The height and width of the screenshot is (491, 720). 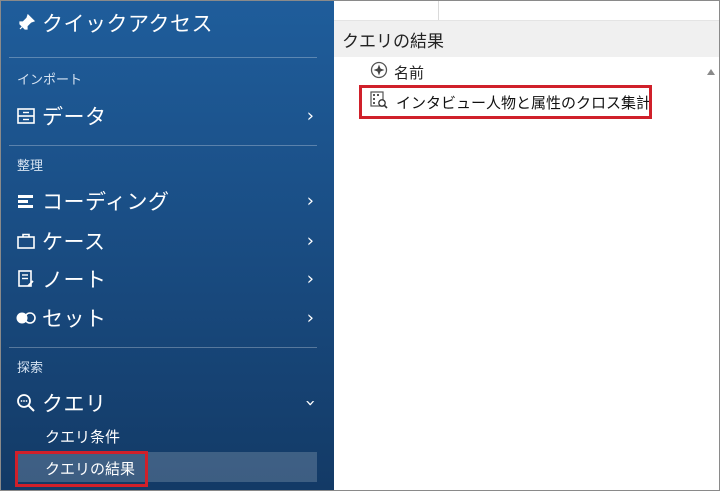 What do you see at coordinates (74, 280) in the screenshot?
I see `sidebar-item-label: ノート` at bounding box center [74, 280].